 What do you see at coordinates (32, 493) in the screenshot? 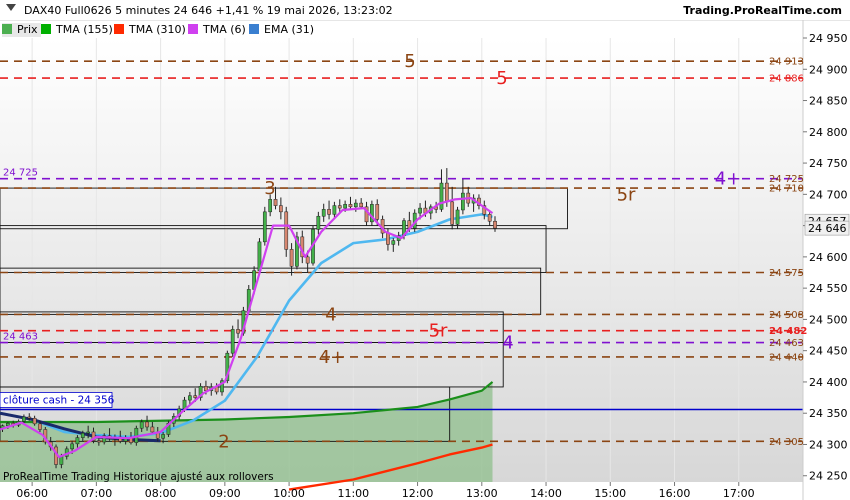
I see `x-tick-label: 06:00` at bounding box center [32, 493].